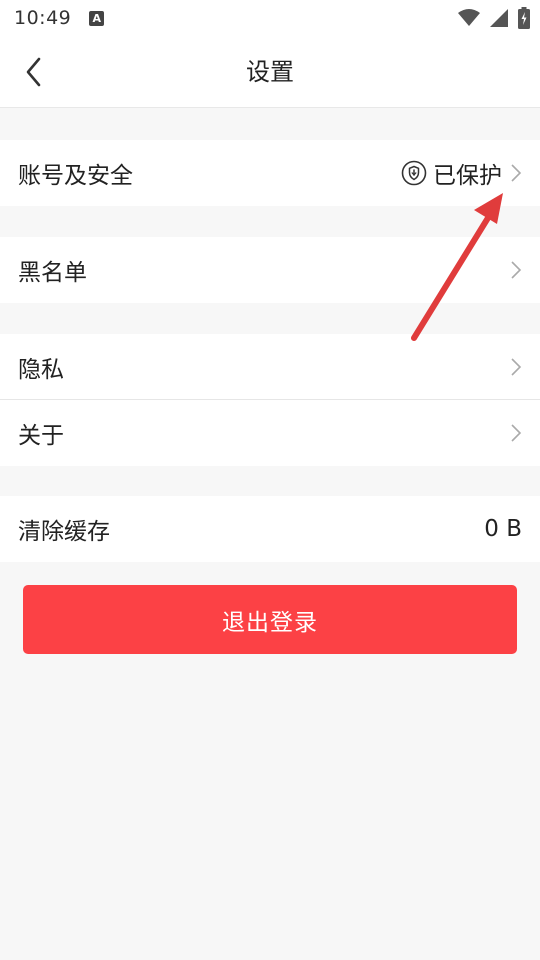  Describe the element at coordinates (75, 176) in the screenshot. I see `account-security-label: 账号及安全` at that location.